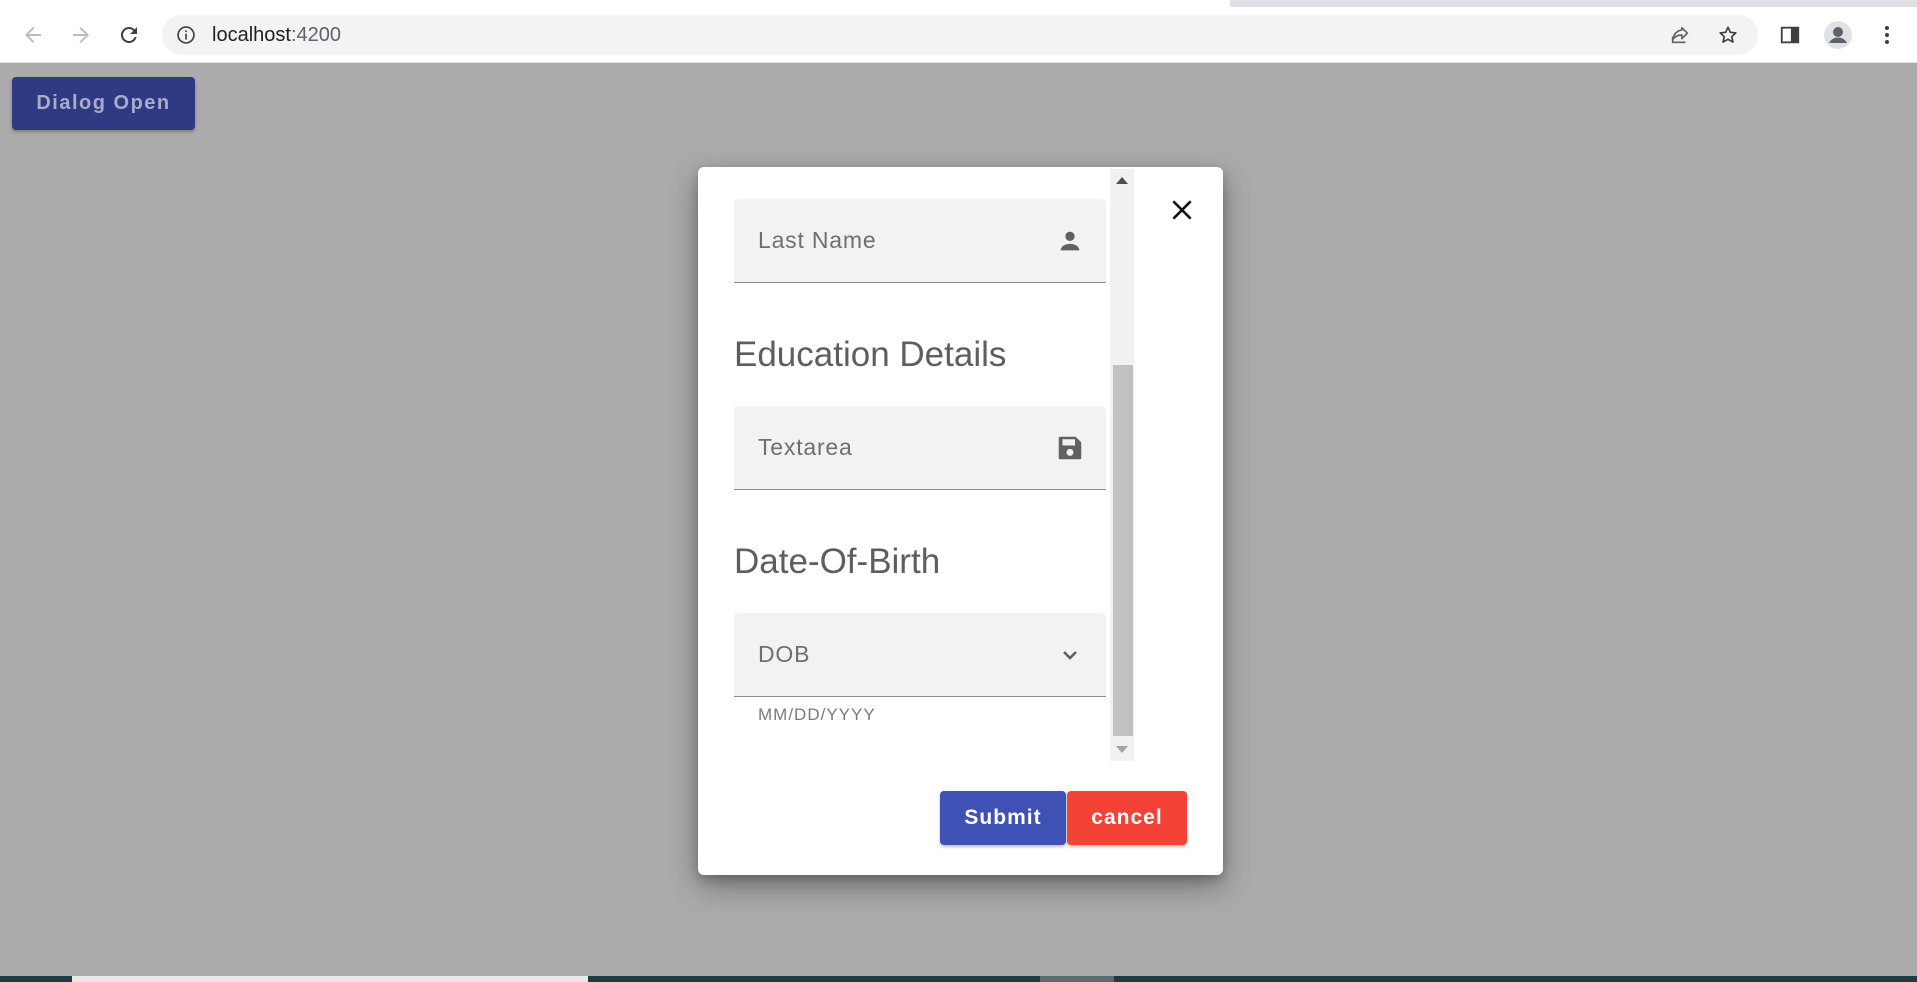 This screenshot has width=1917, height=982. I want to click on url-text: localhost:4200, so click(276, 35).